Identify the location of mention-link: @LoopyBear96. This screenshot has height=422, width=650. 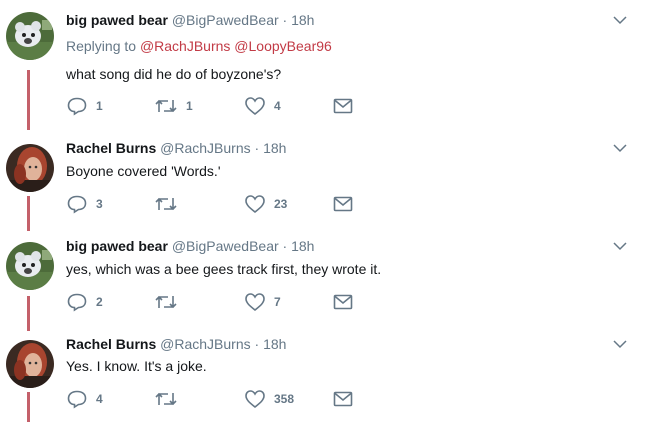
(283, 46).